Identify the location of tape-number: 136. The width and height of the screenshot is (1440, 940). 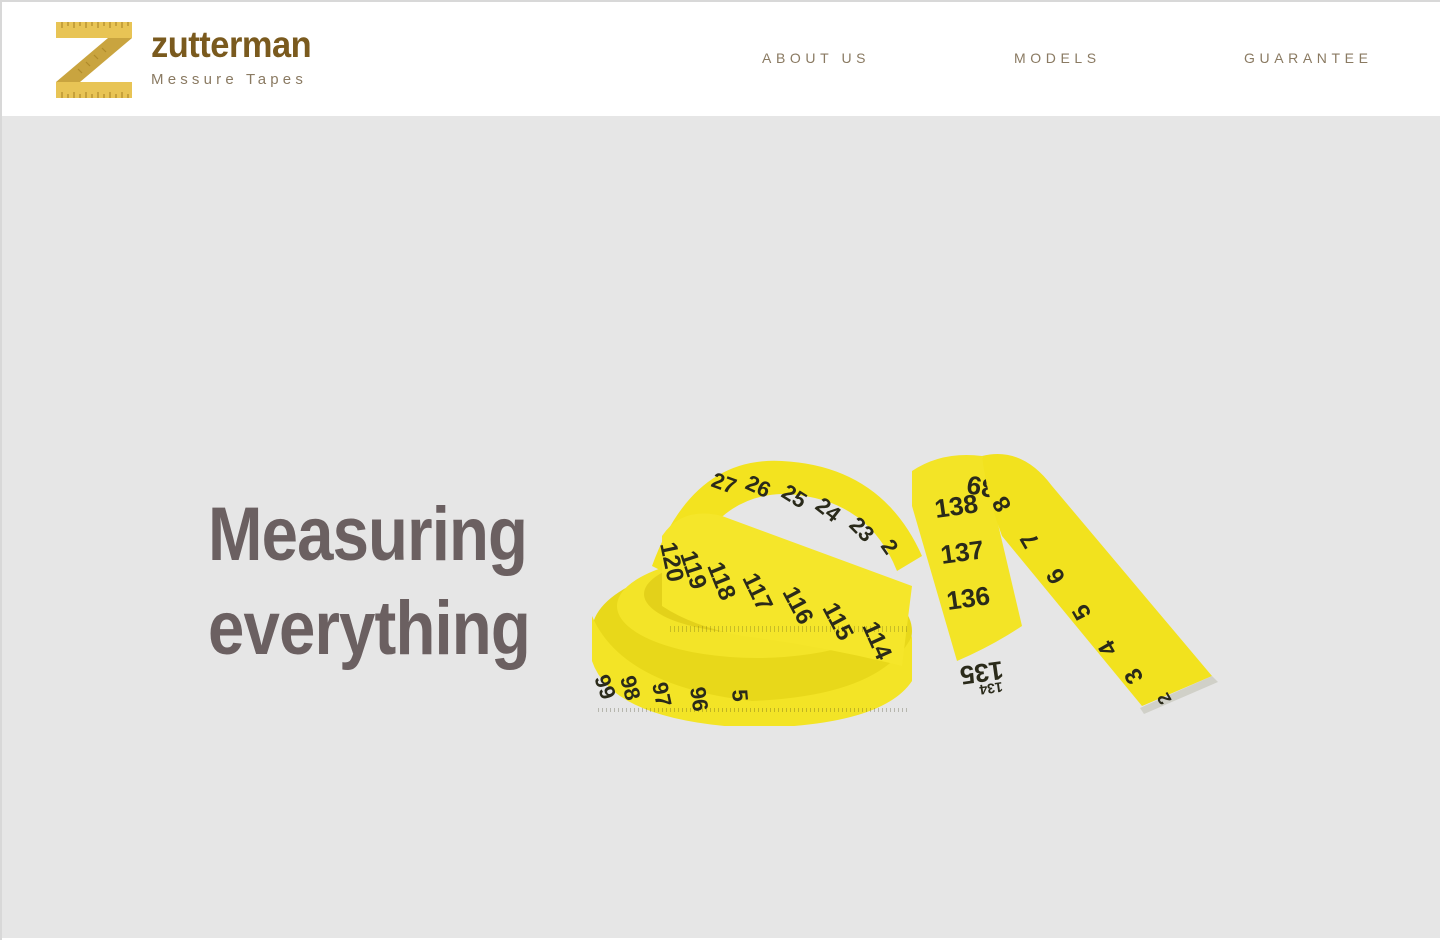
(968, 598).